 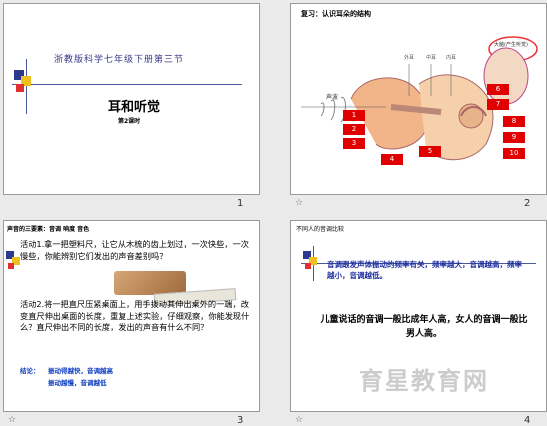 I want to click on label-box-4: 4, so click(x=392, y=159).